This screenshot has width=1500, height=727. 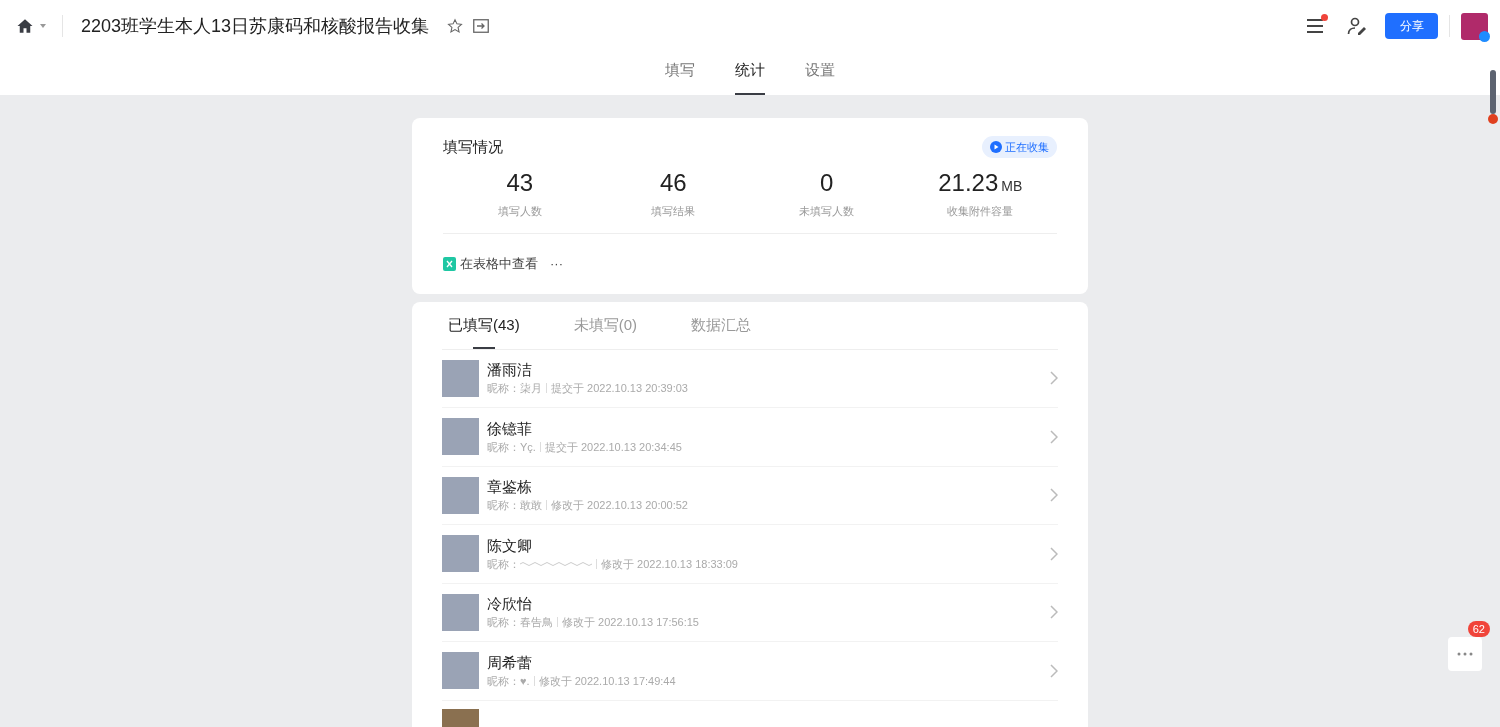 I want to click on caret-icon, so click(x=43, y=26).